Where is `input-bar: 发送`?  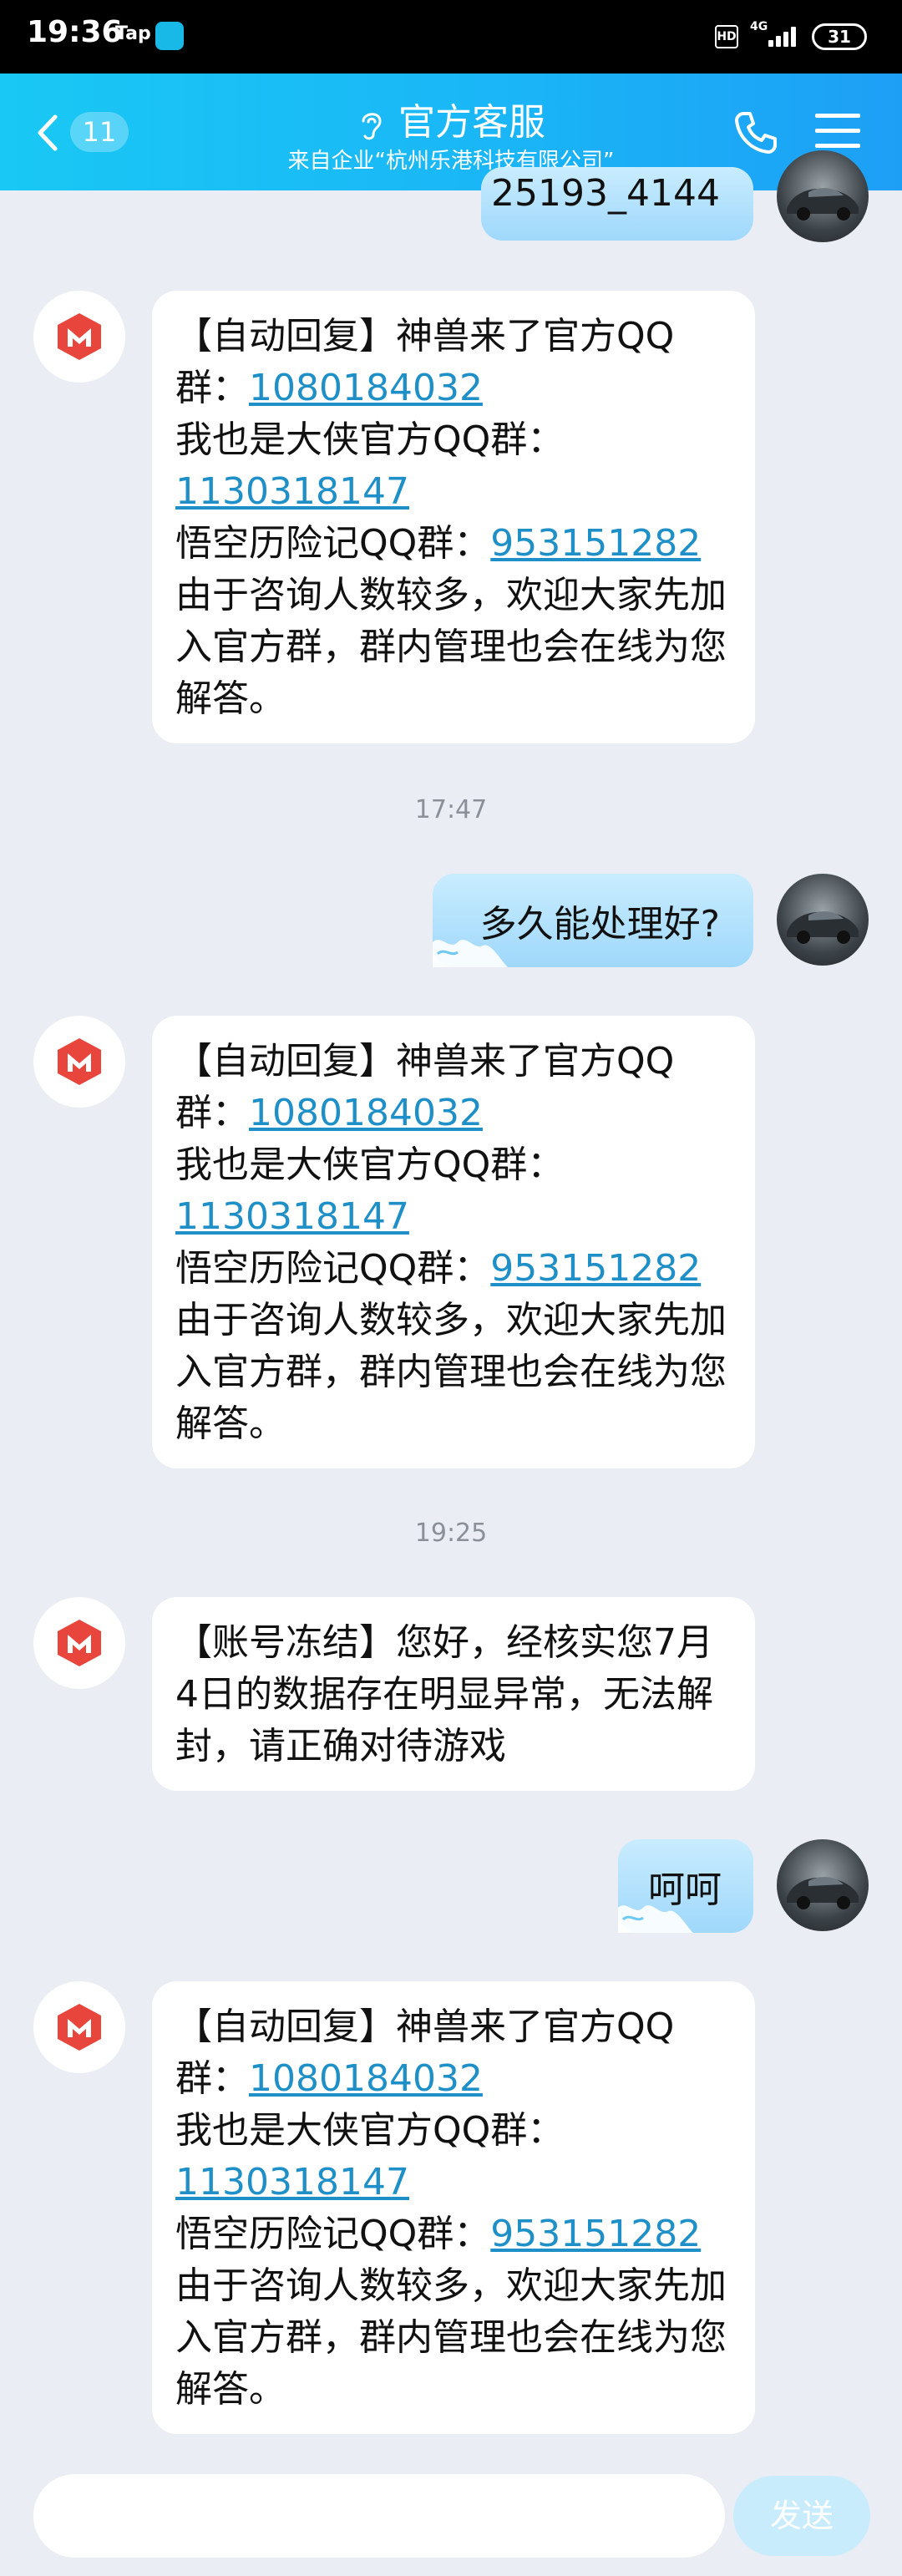
input-bar: 发送 is located at coordinates (451, 2516).